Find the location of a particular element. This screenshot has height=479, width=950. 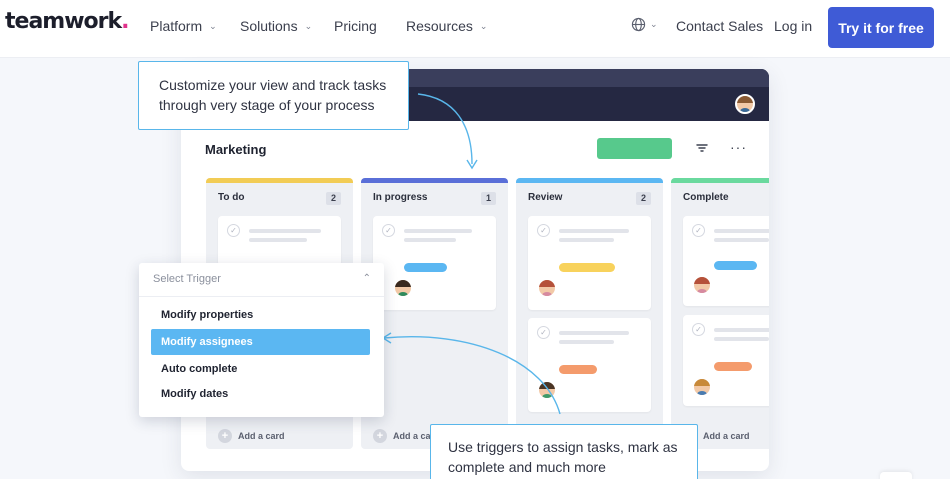

board-title: Marketing is located at coordinates (236, 149).